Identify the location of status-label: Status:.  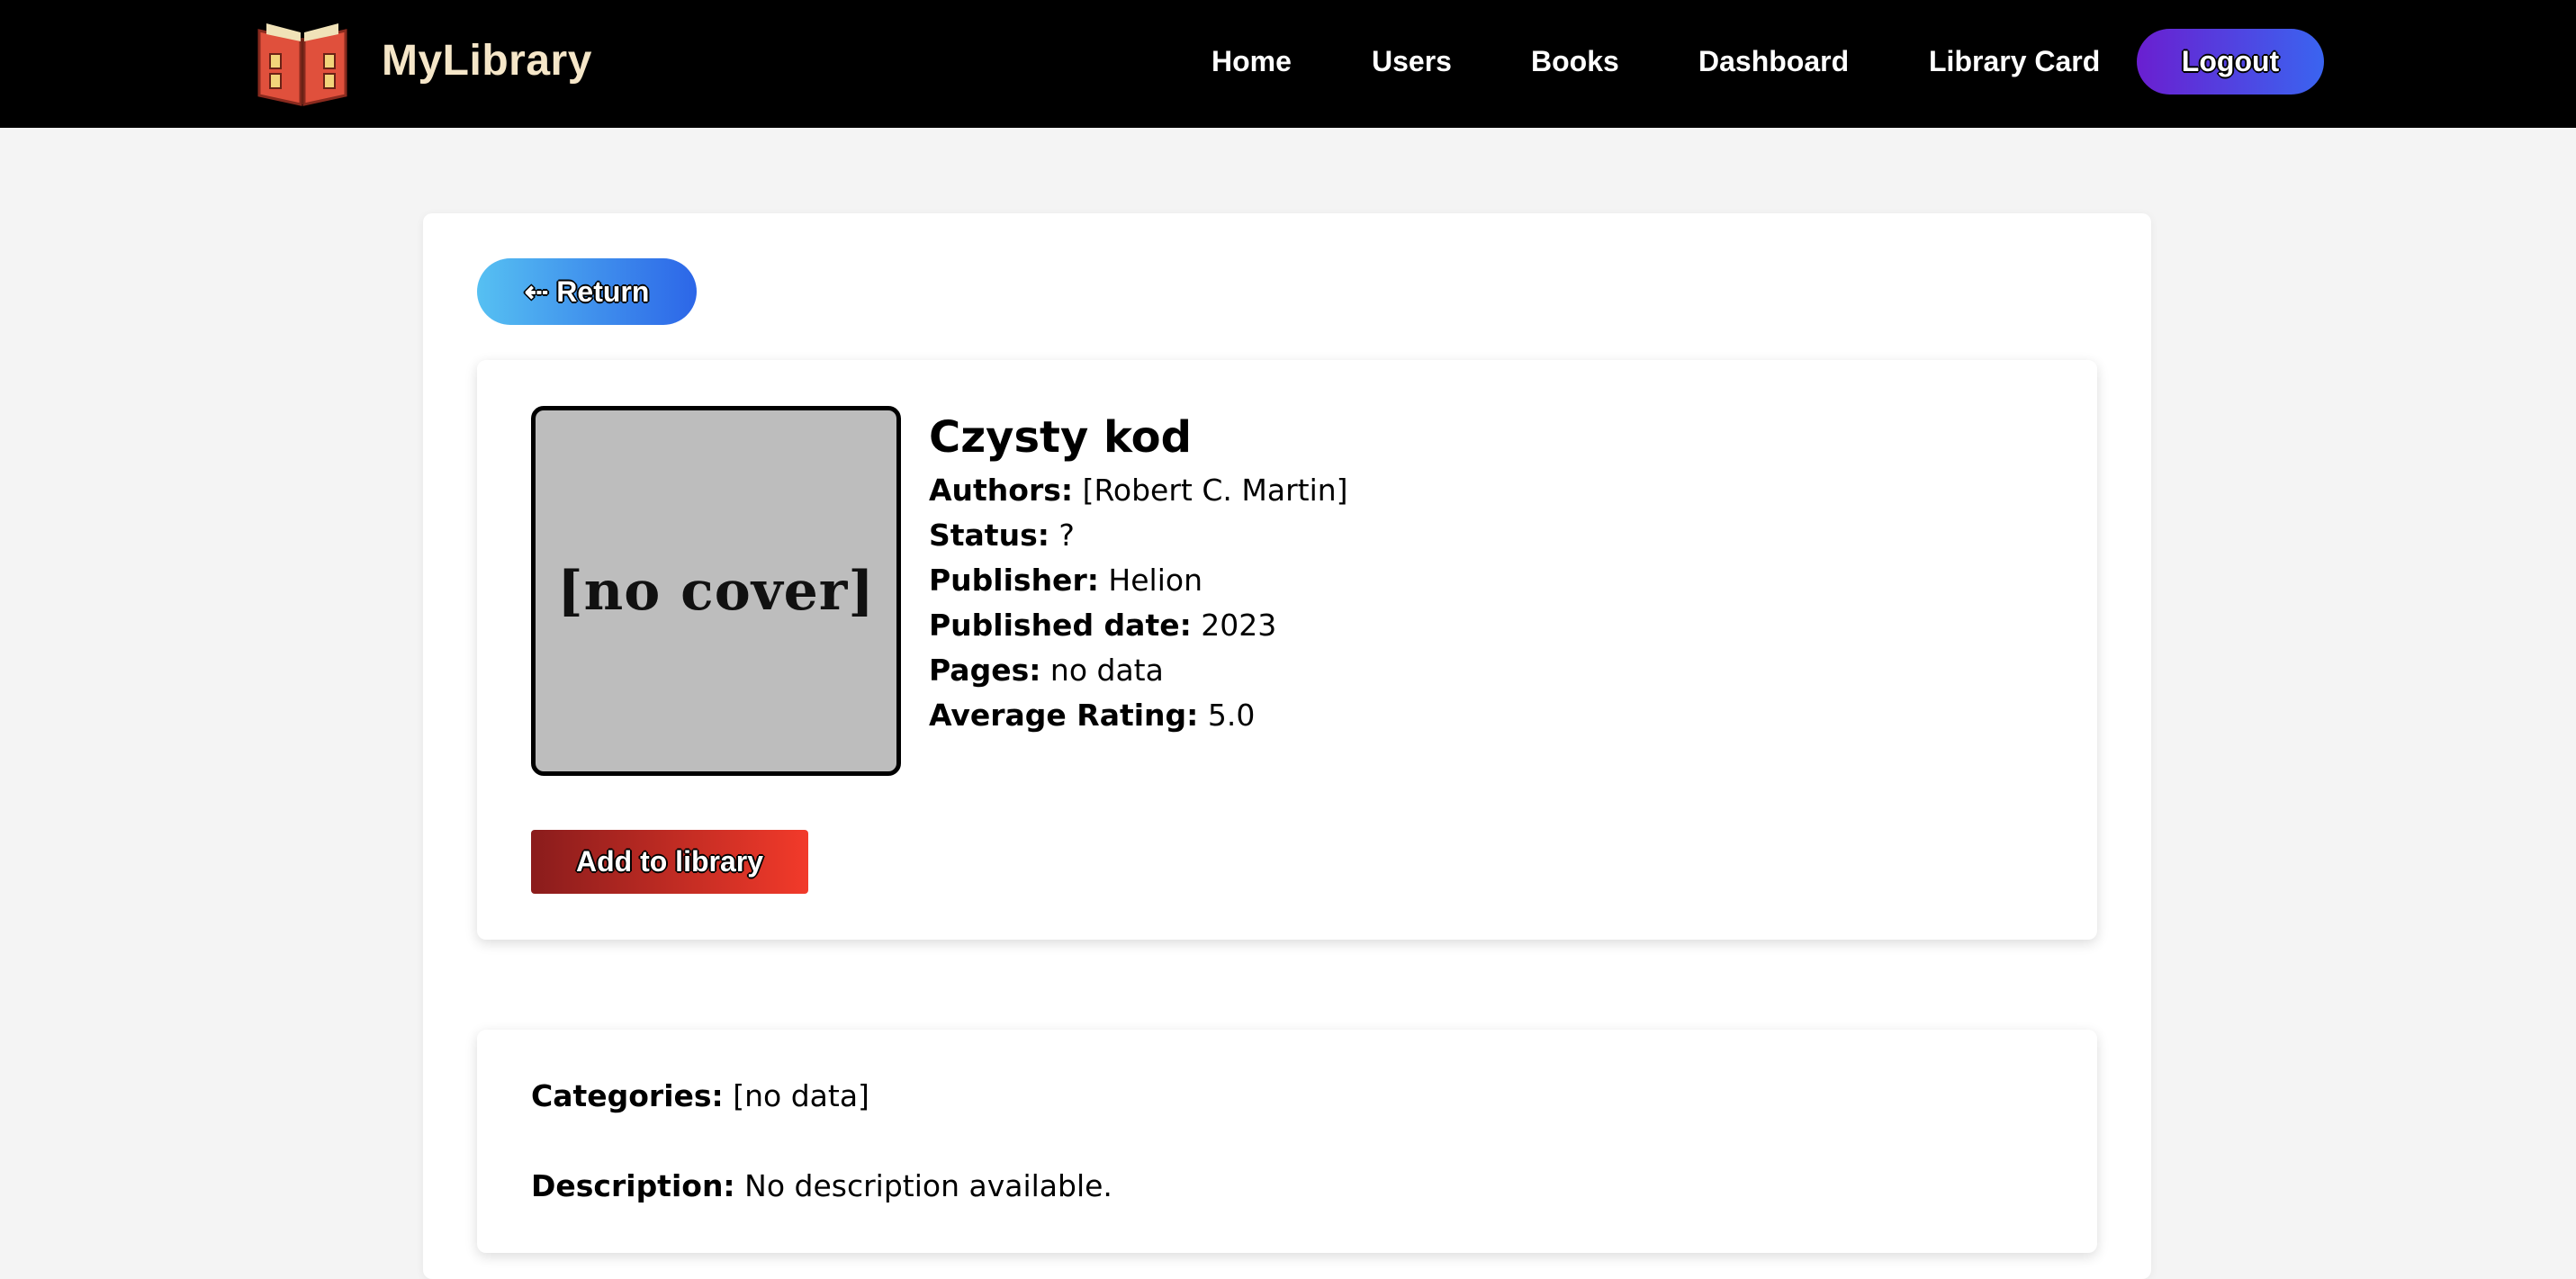
(989, 535).